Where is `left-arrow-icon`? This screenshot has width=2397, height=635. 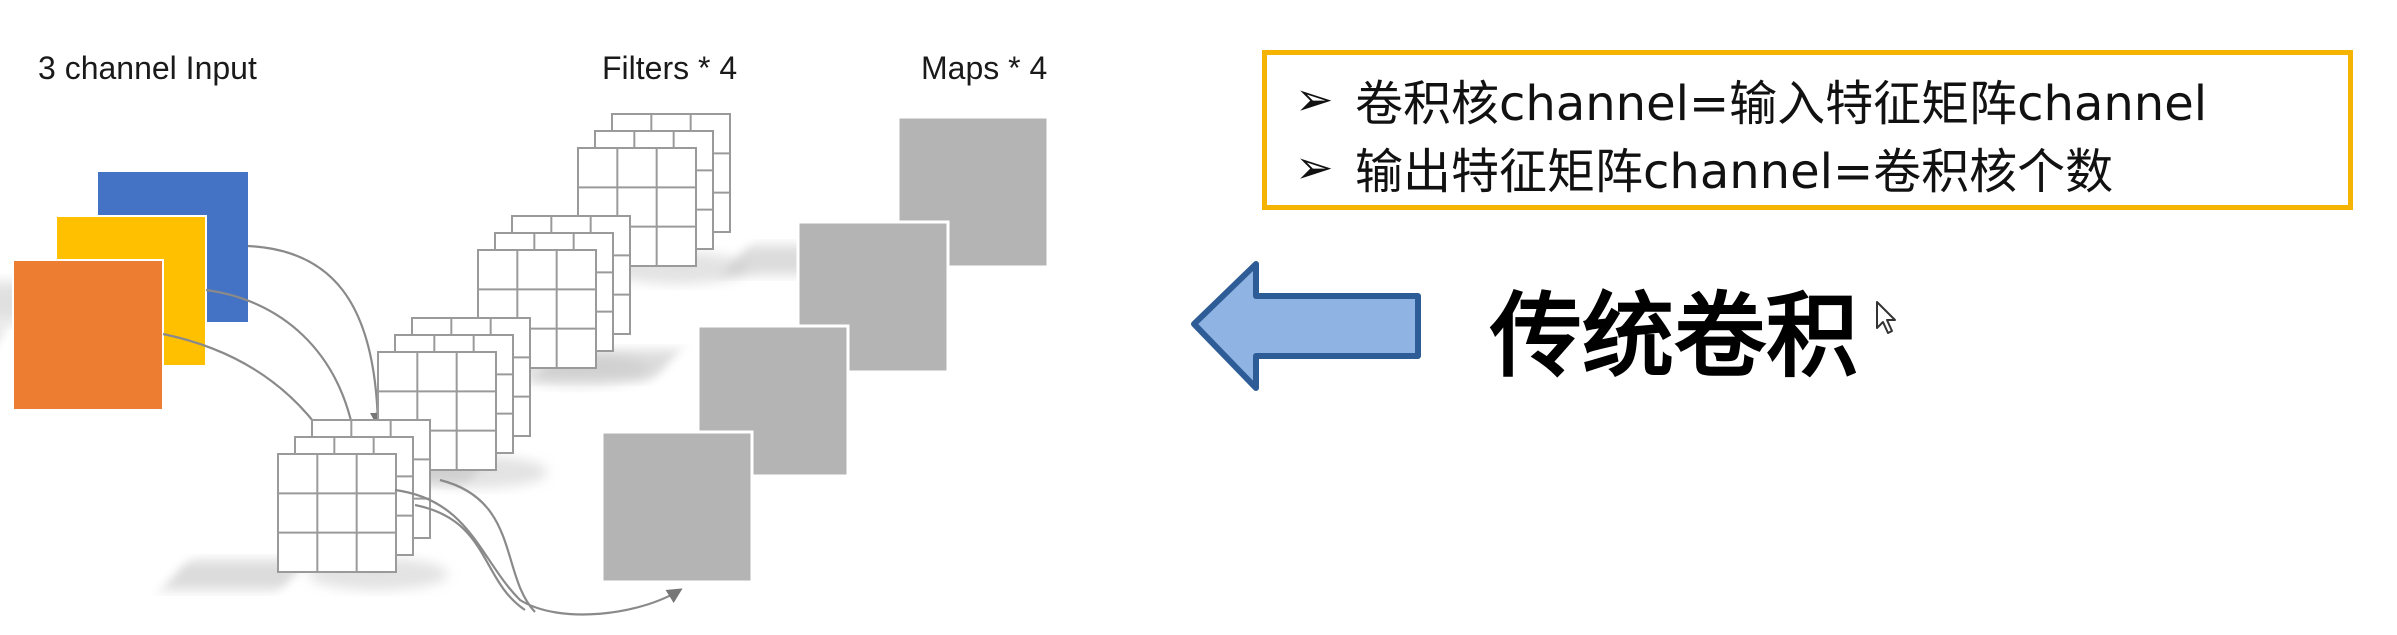
left-arrow-icon is located at coordinates (1306, 326).